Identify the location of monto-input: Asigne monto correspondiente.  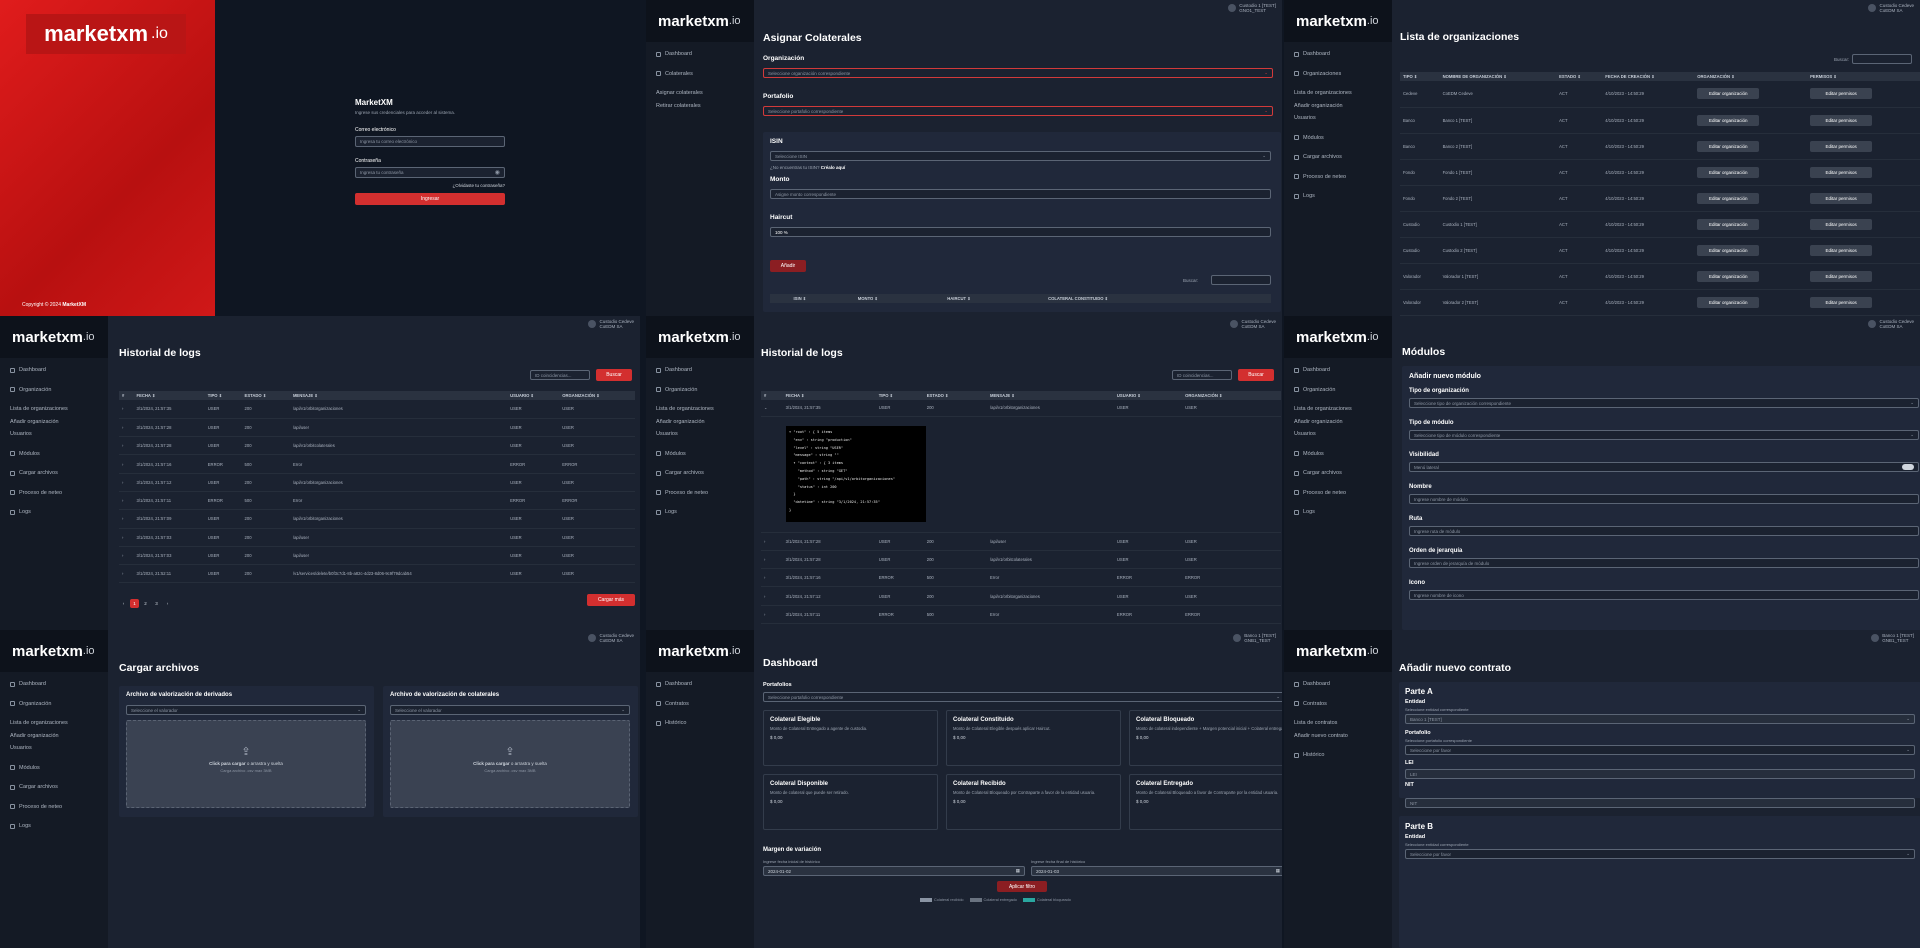
(1020, 194).